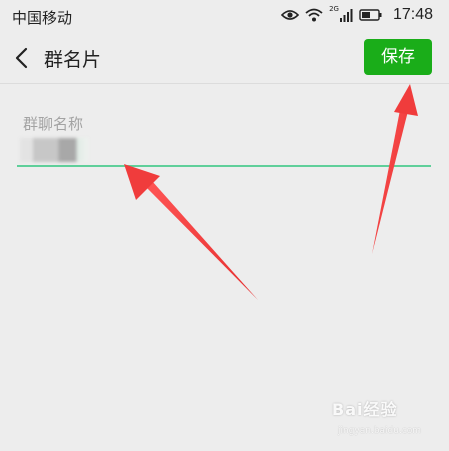 The height and width of the screenshot is (451, 449). What do you see at coordinates (334, 9) in the screenshot?
I see `network-type-label: 2G` at bounding box center [334, 9].